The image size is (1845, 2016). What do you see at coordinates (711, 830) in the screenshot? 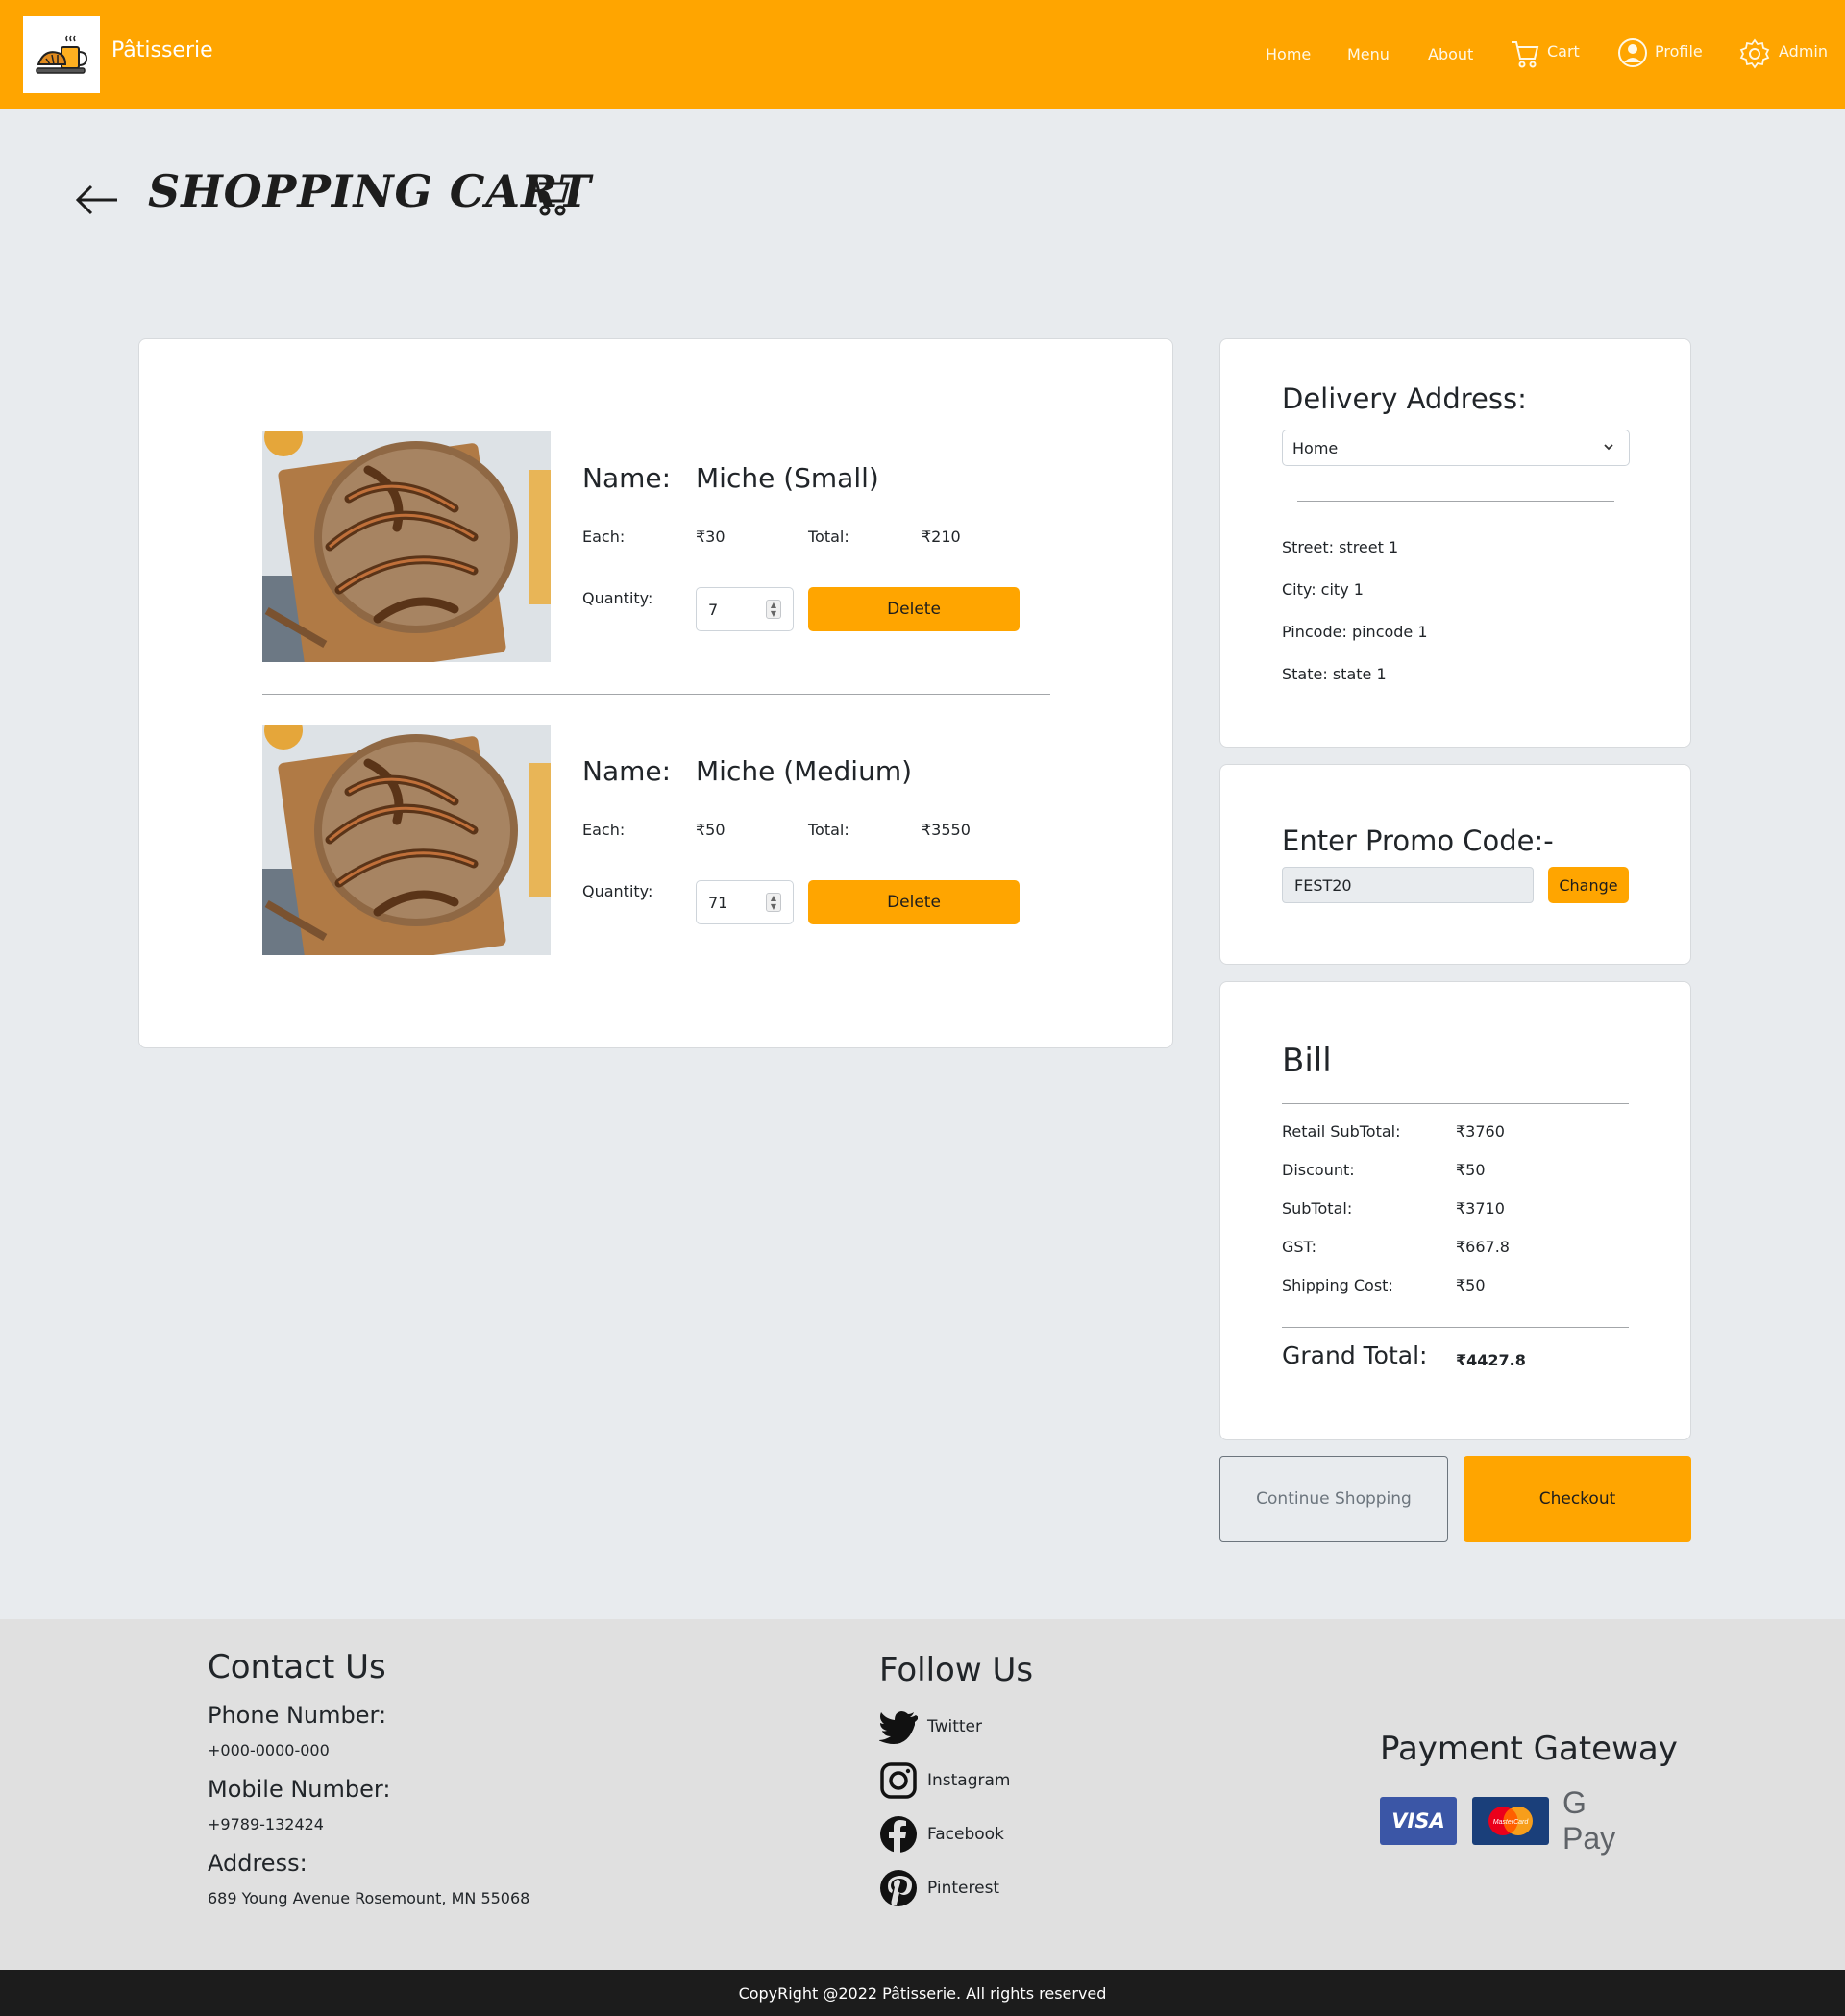
I see `item-each-value: ₹50` at bounding box center [711, 830].